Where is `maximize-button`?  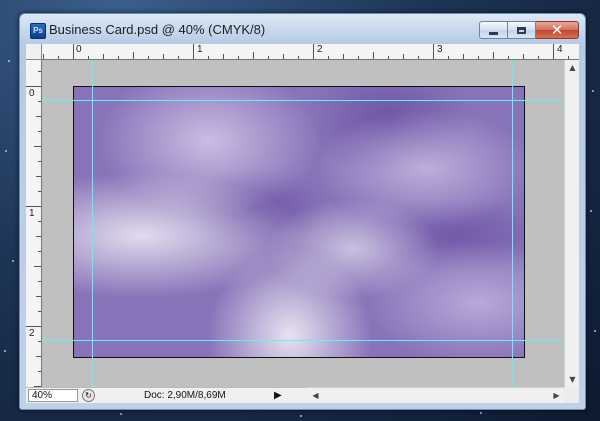 maximize-button is located at coordinates (522, 30).